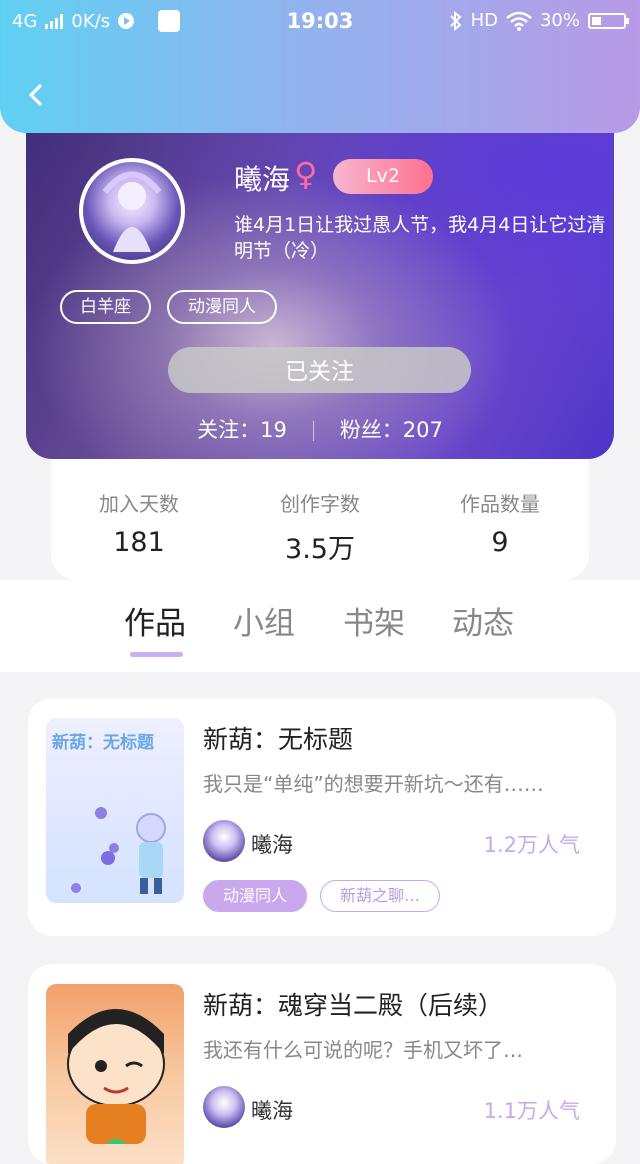 The width and height of the screenshot is (640, 1164). I want to click on stats-panel: 加入天数 181 创作字数 3.5万 作品数量 9, so click(320, 510).